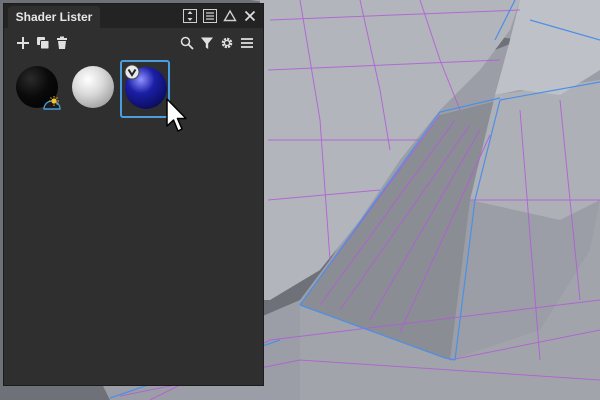 The width and height of the screenshot is (600, 400). I want to click on hamburger-menu-icon, so click(247, 43).